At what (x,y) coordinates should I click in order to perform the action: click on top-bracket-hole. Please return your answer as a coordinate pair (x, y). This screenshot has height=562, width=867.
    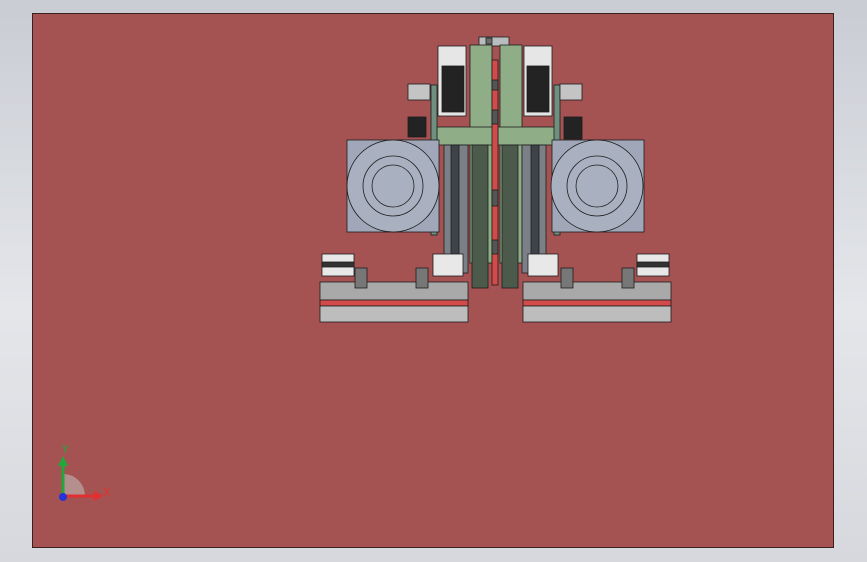
    Looking at the image, I should click on (489, 41).